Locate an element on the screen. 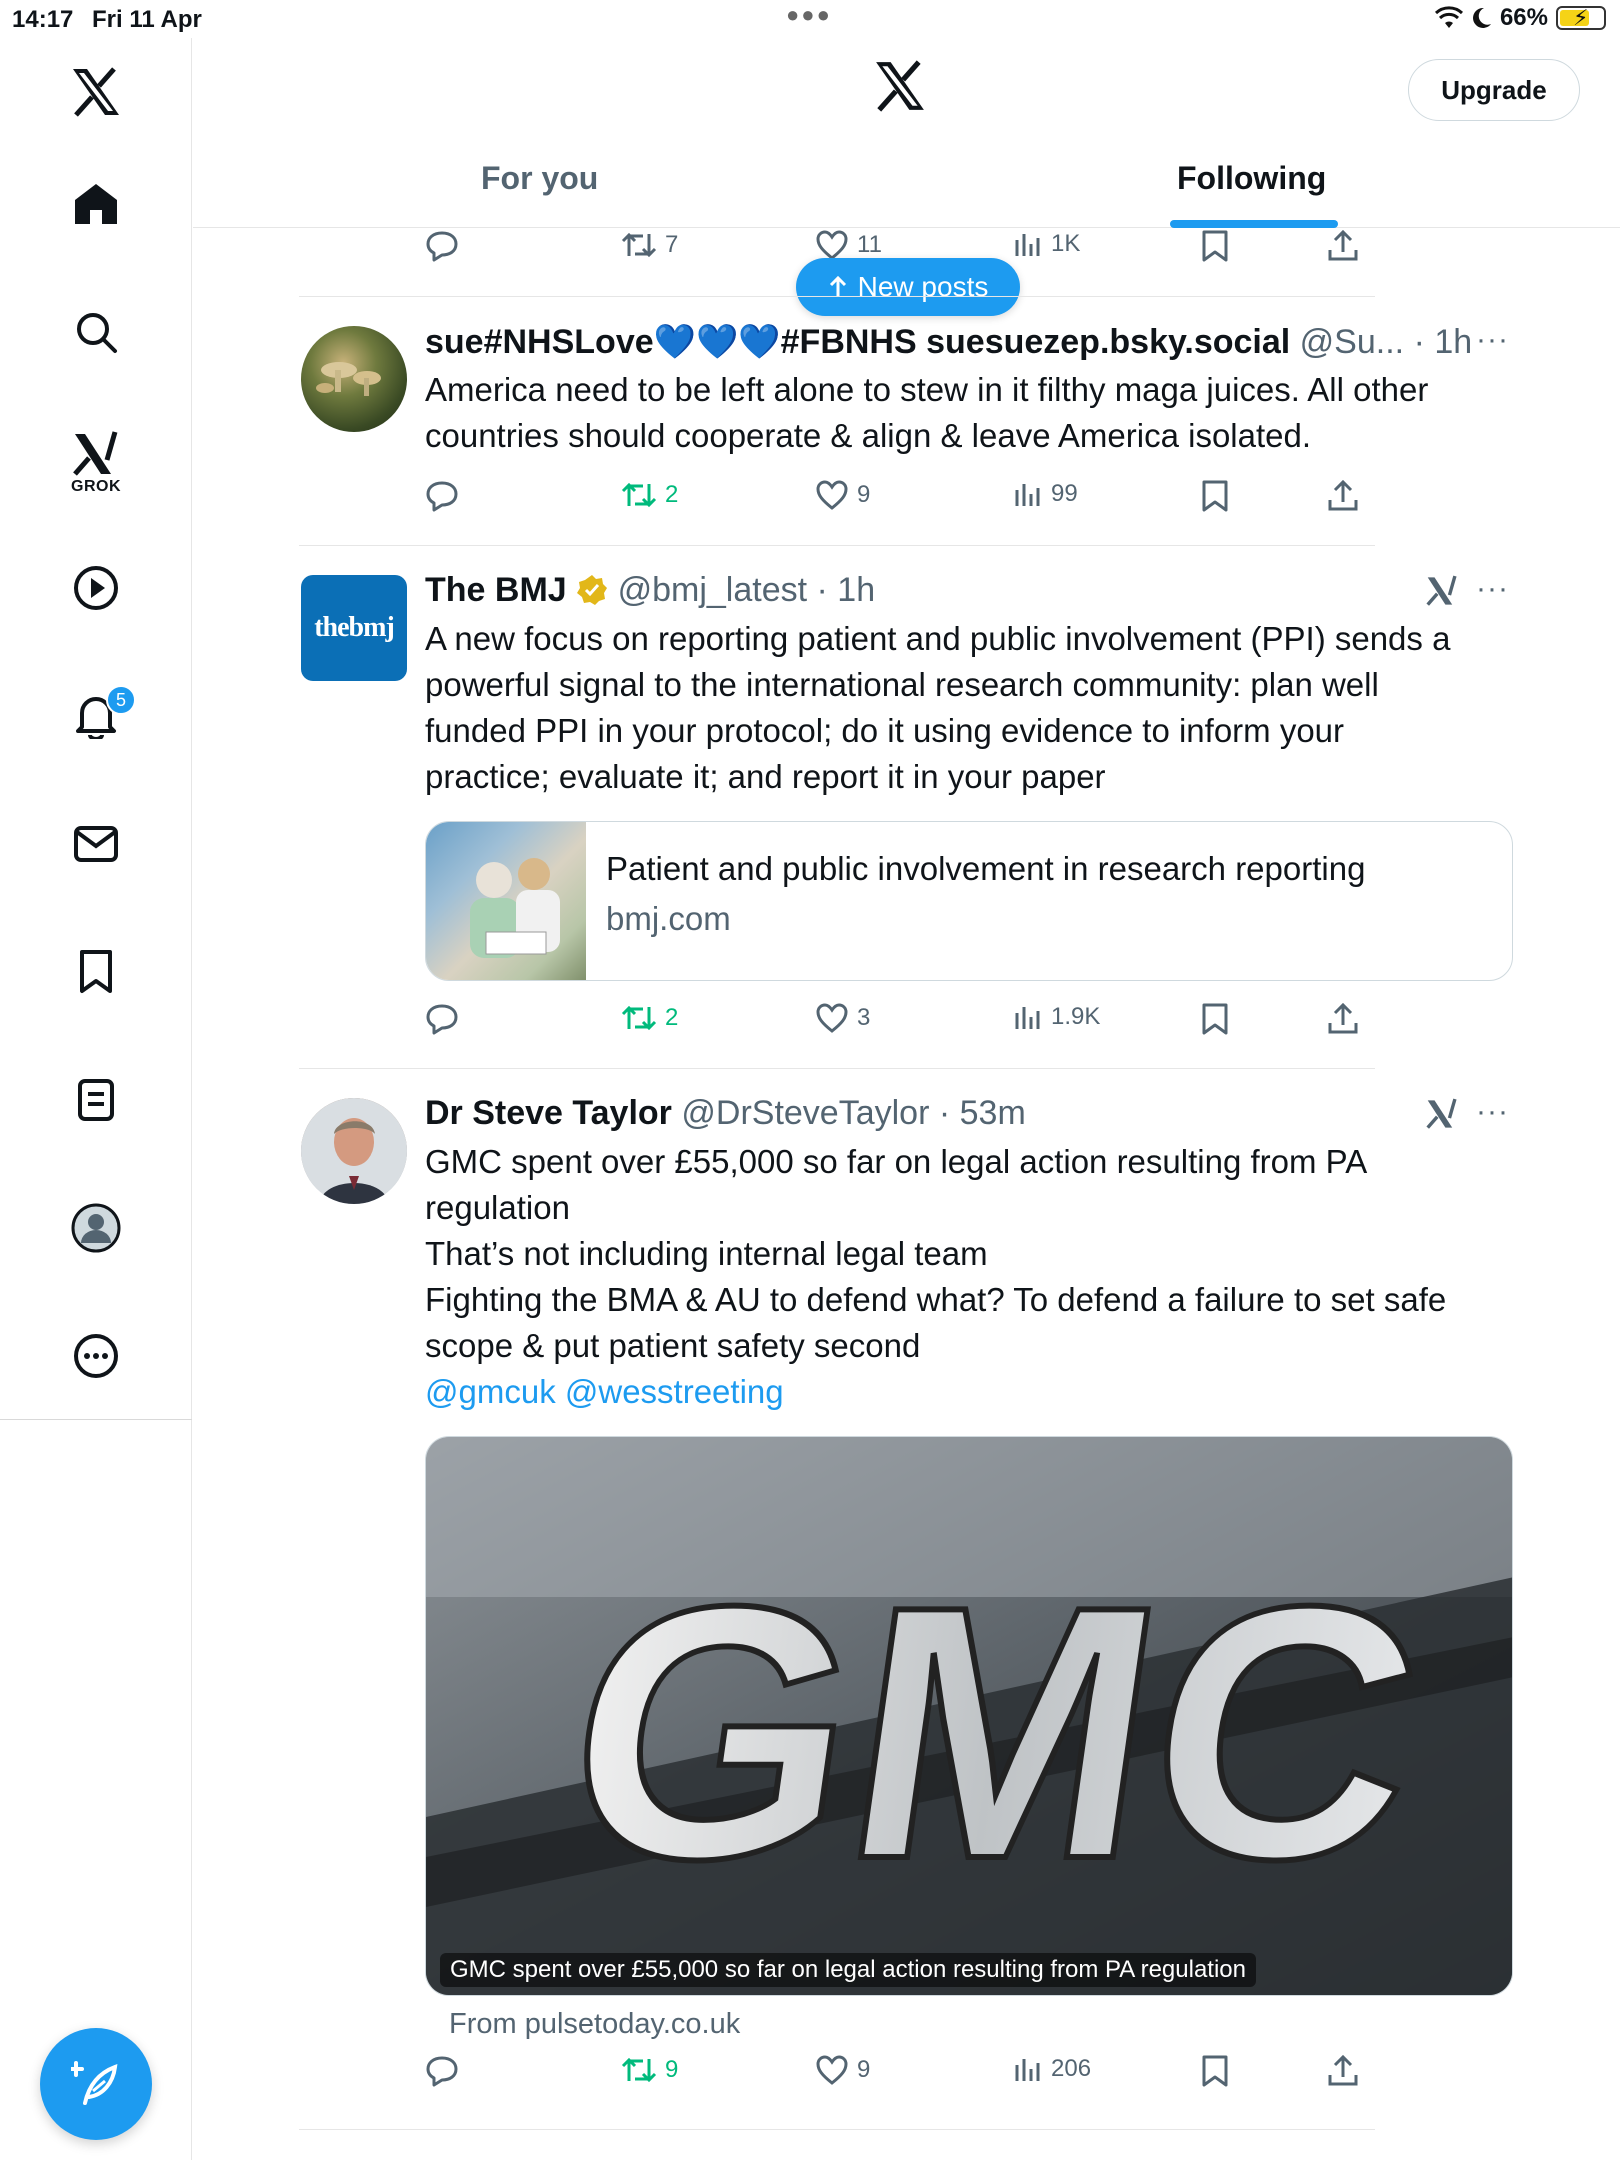  views-button: 99 is located at coordinates (1045, 494).